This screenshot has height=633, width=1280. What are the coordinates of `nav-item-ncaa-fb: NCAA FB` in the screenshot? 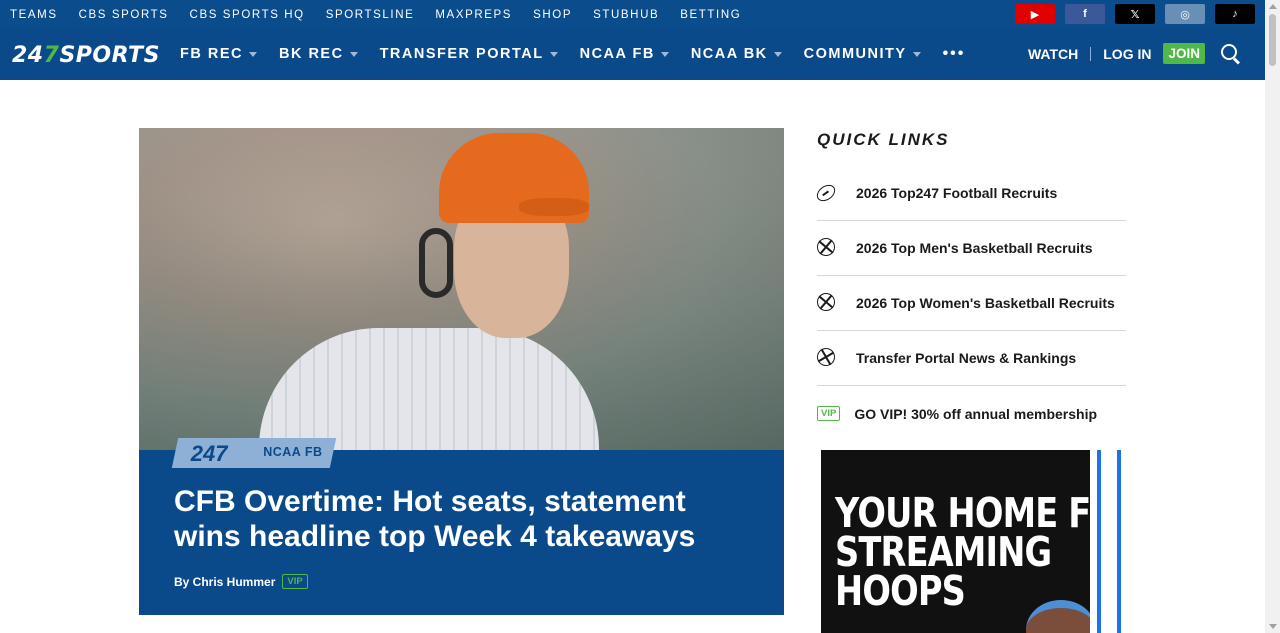 It's located at (624, 54).